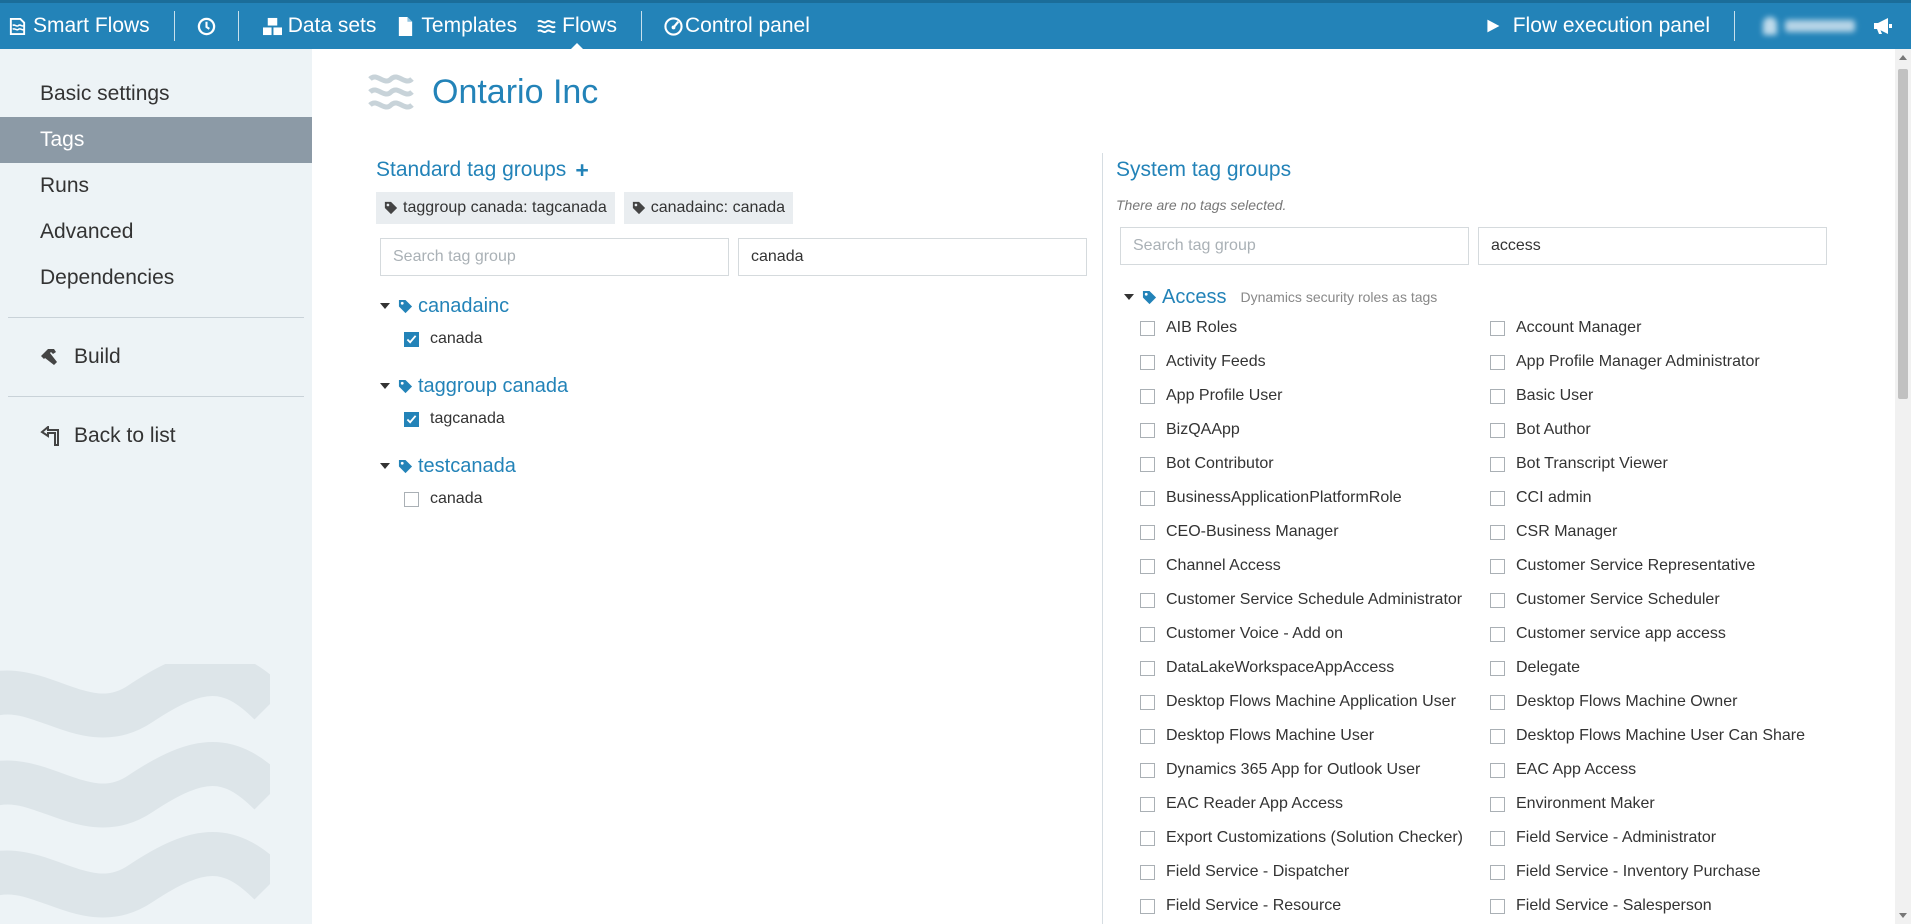  What do you see at coordinates (1665, 736) in the screenshot?
I see `role-checkbox-item: Desktop Flows Machine User Can Share` at bounding box center [1665, 736].